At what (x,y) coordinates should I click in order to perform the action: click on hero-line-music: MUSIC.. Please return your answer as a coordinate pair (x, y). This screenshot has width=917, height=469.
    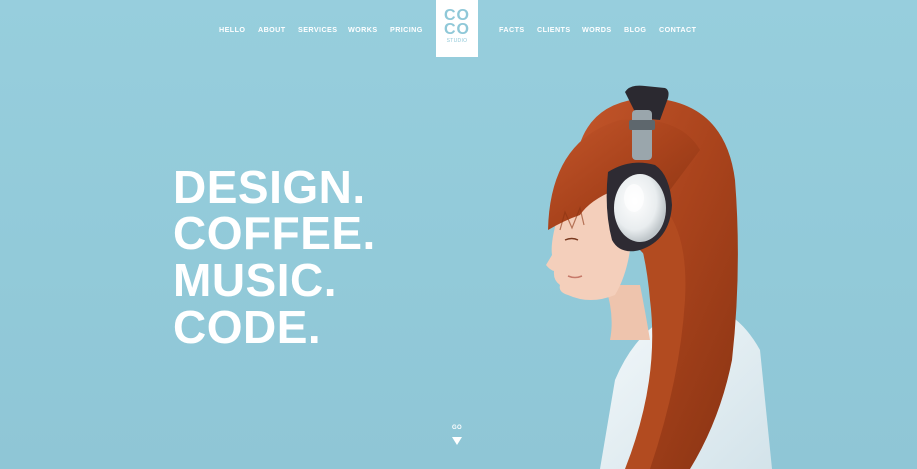
    Looking at the image, I should click on (255, 280).